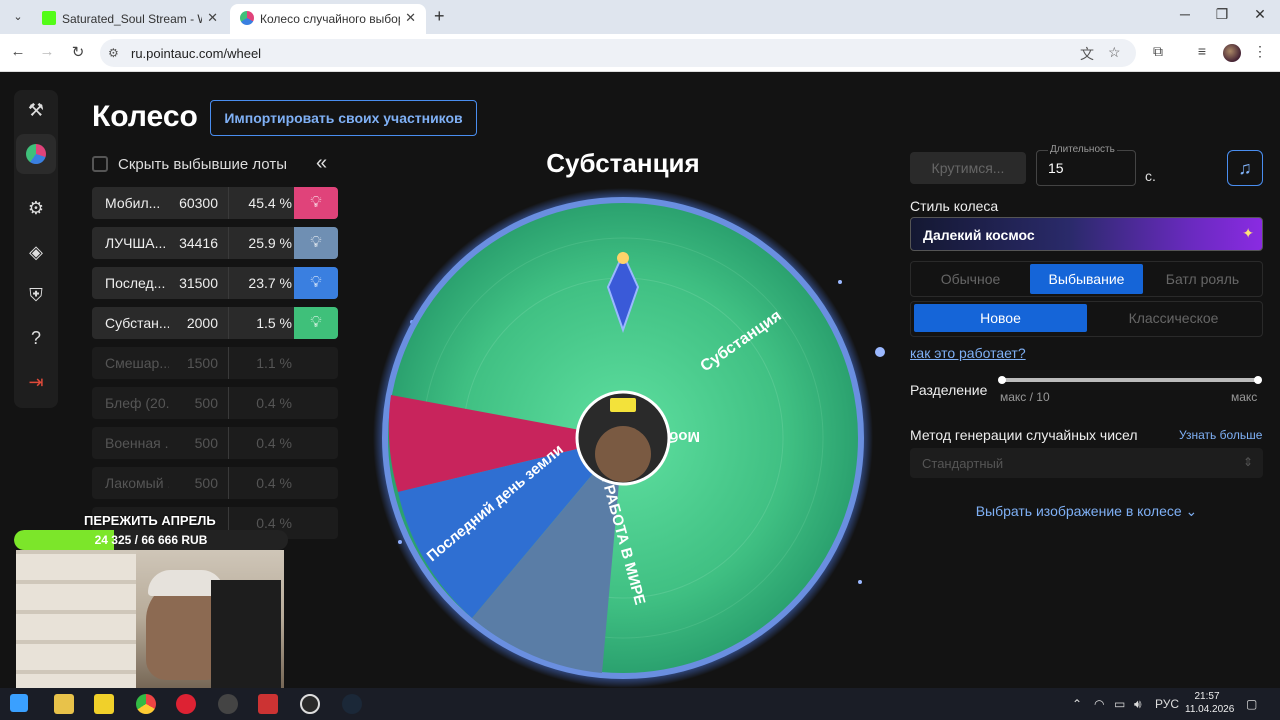 The height and width of the screenshot is (720, 1280). What do you see at coordinates (970, 279) in the screenshot?
I see `mode-normal: Обычное` at bounding box center [970, 279].